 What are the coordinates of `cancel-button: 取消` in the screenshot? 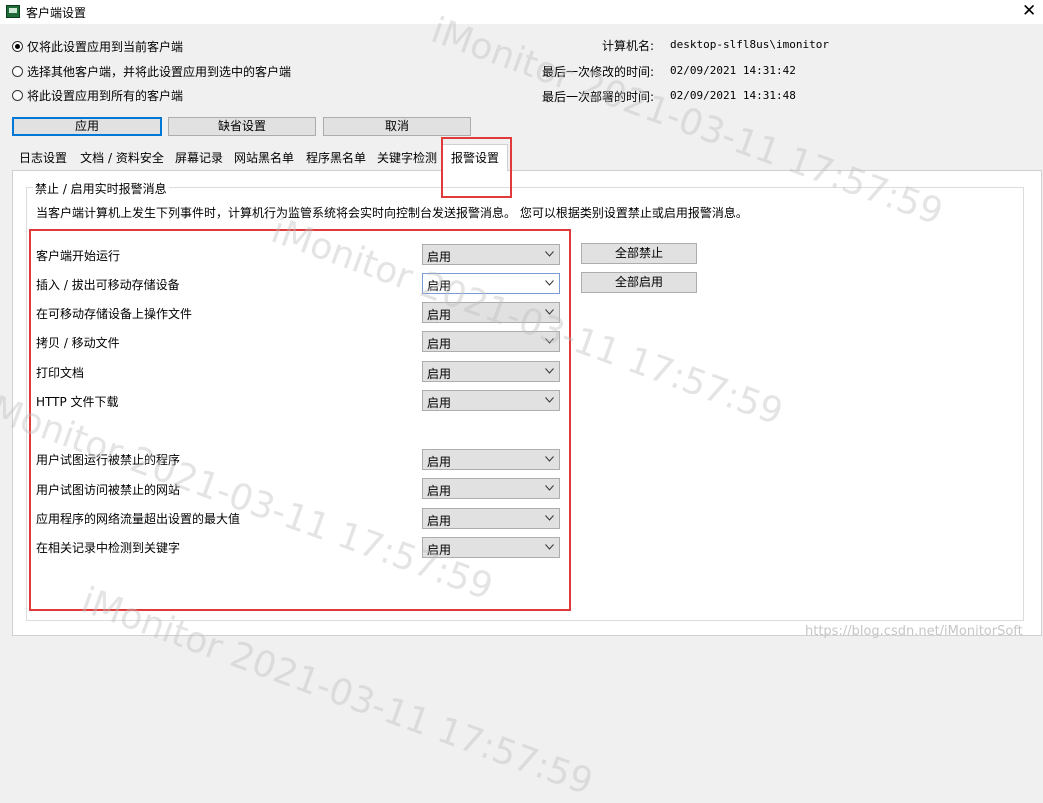 It's located at (397, 126).